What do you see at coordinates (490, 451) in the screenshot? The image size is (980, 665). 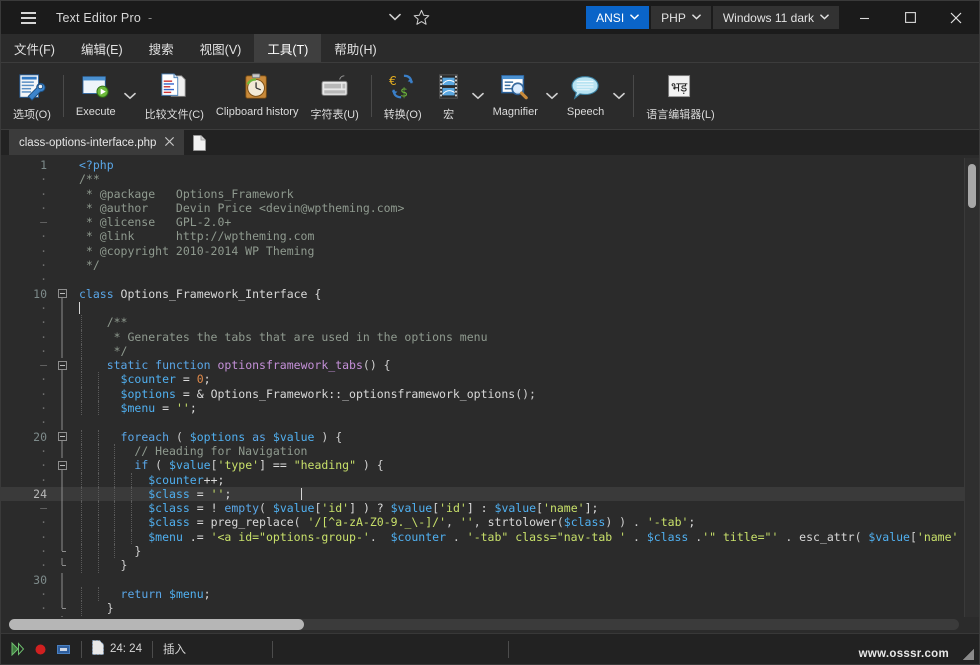 I see `code-line: · // Heading for Navigation` at bounding box center [490, 451].